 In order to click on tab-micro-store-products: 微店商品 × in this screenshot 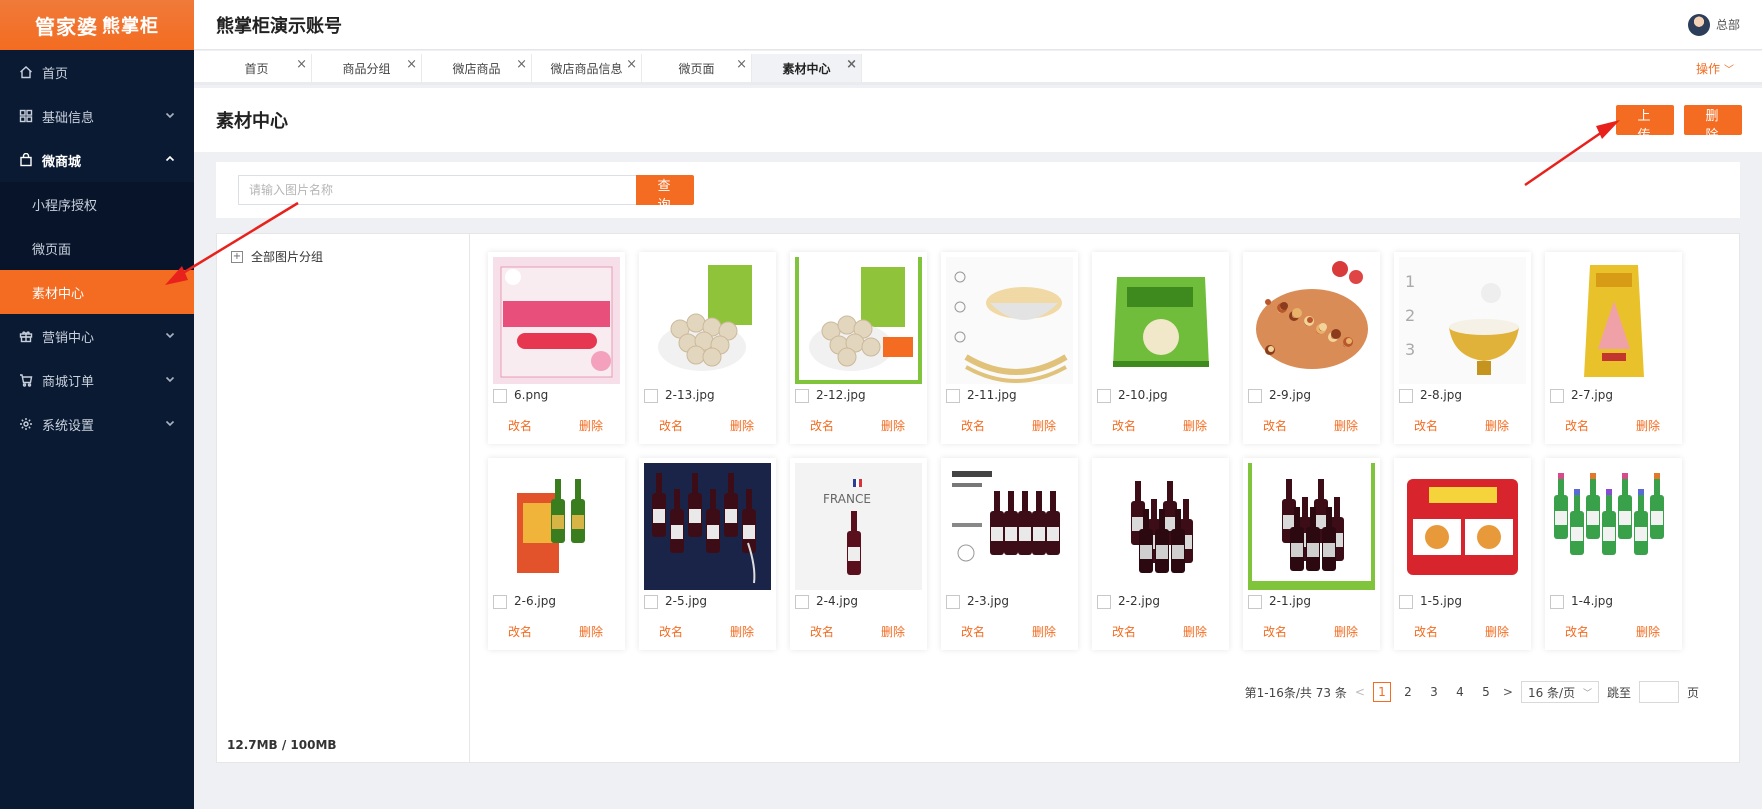, I will do `click(477, 68)`.